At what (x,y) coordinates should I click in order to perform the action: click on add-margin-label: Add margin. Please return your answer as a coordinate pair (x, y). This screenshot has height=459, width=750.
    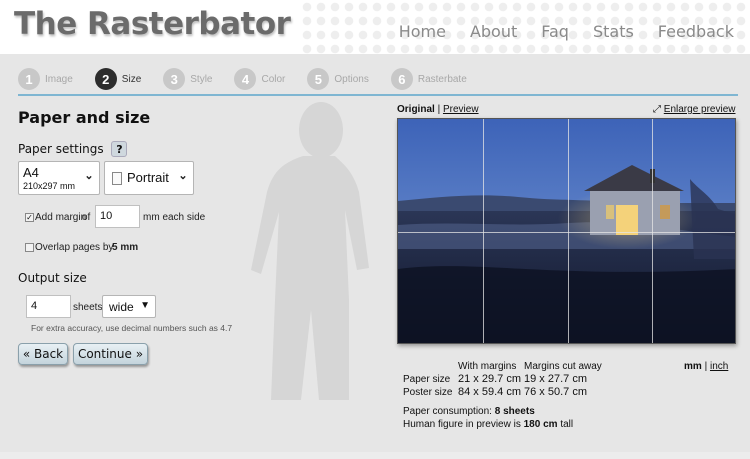
    Looking at the image, I should click on (61, 217).